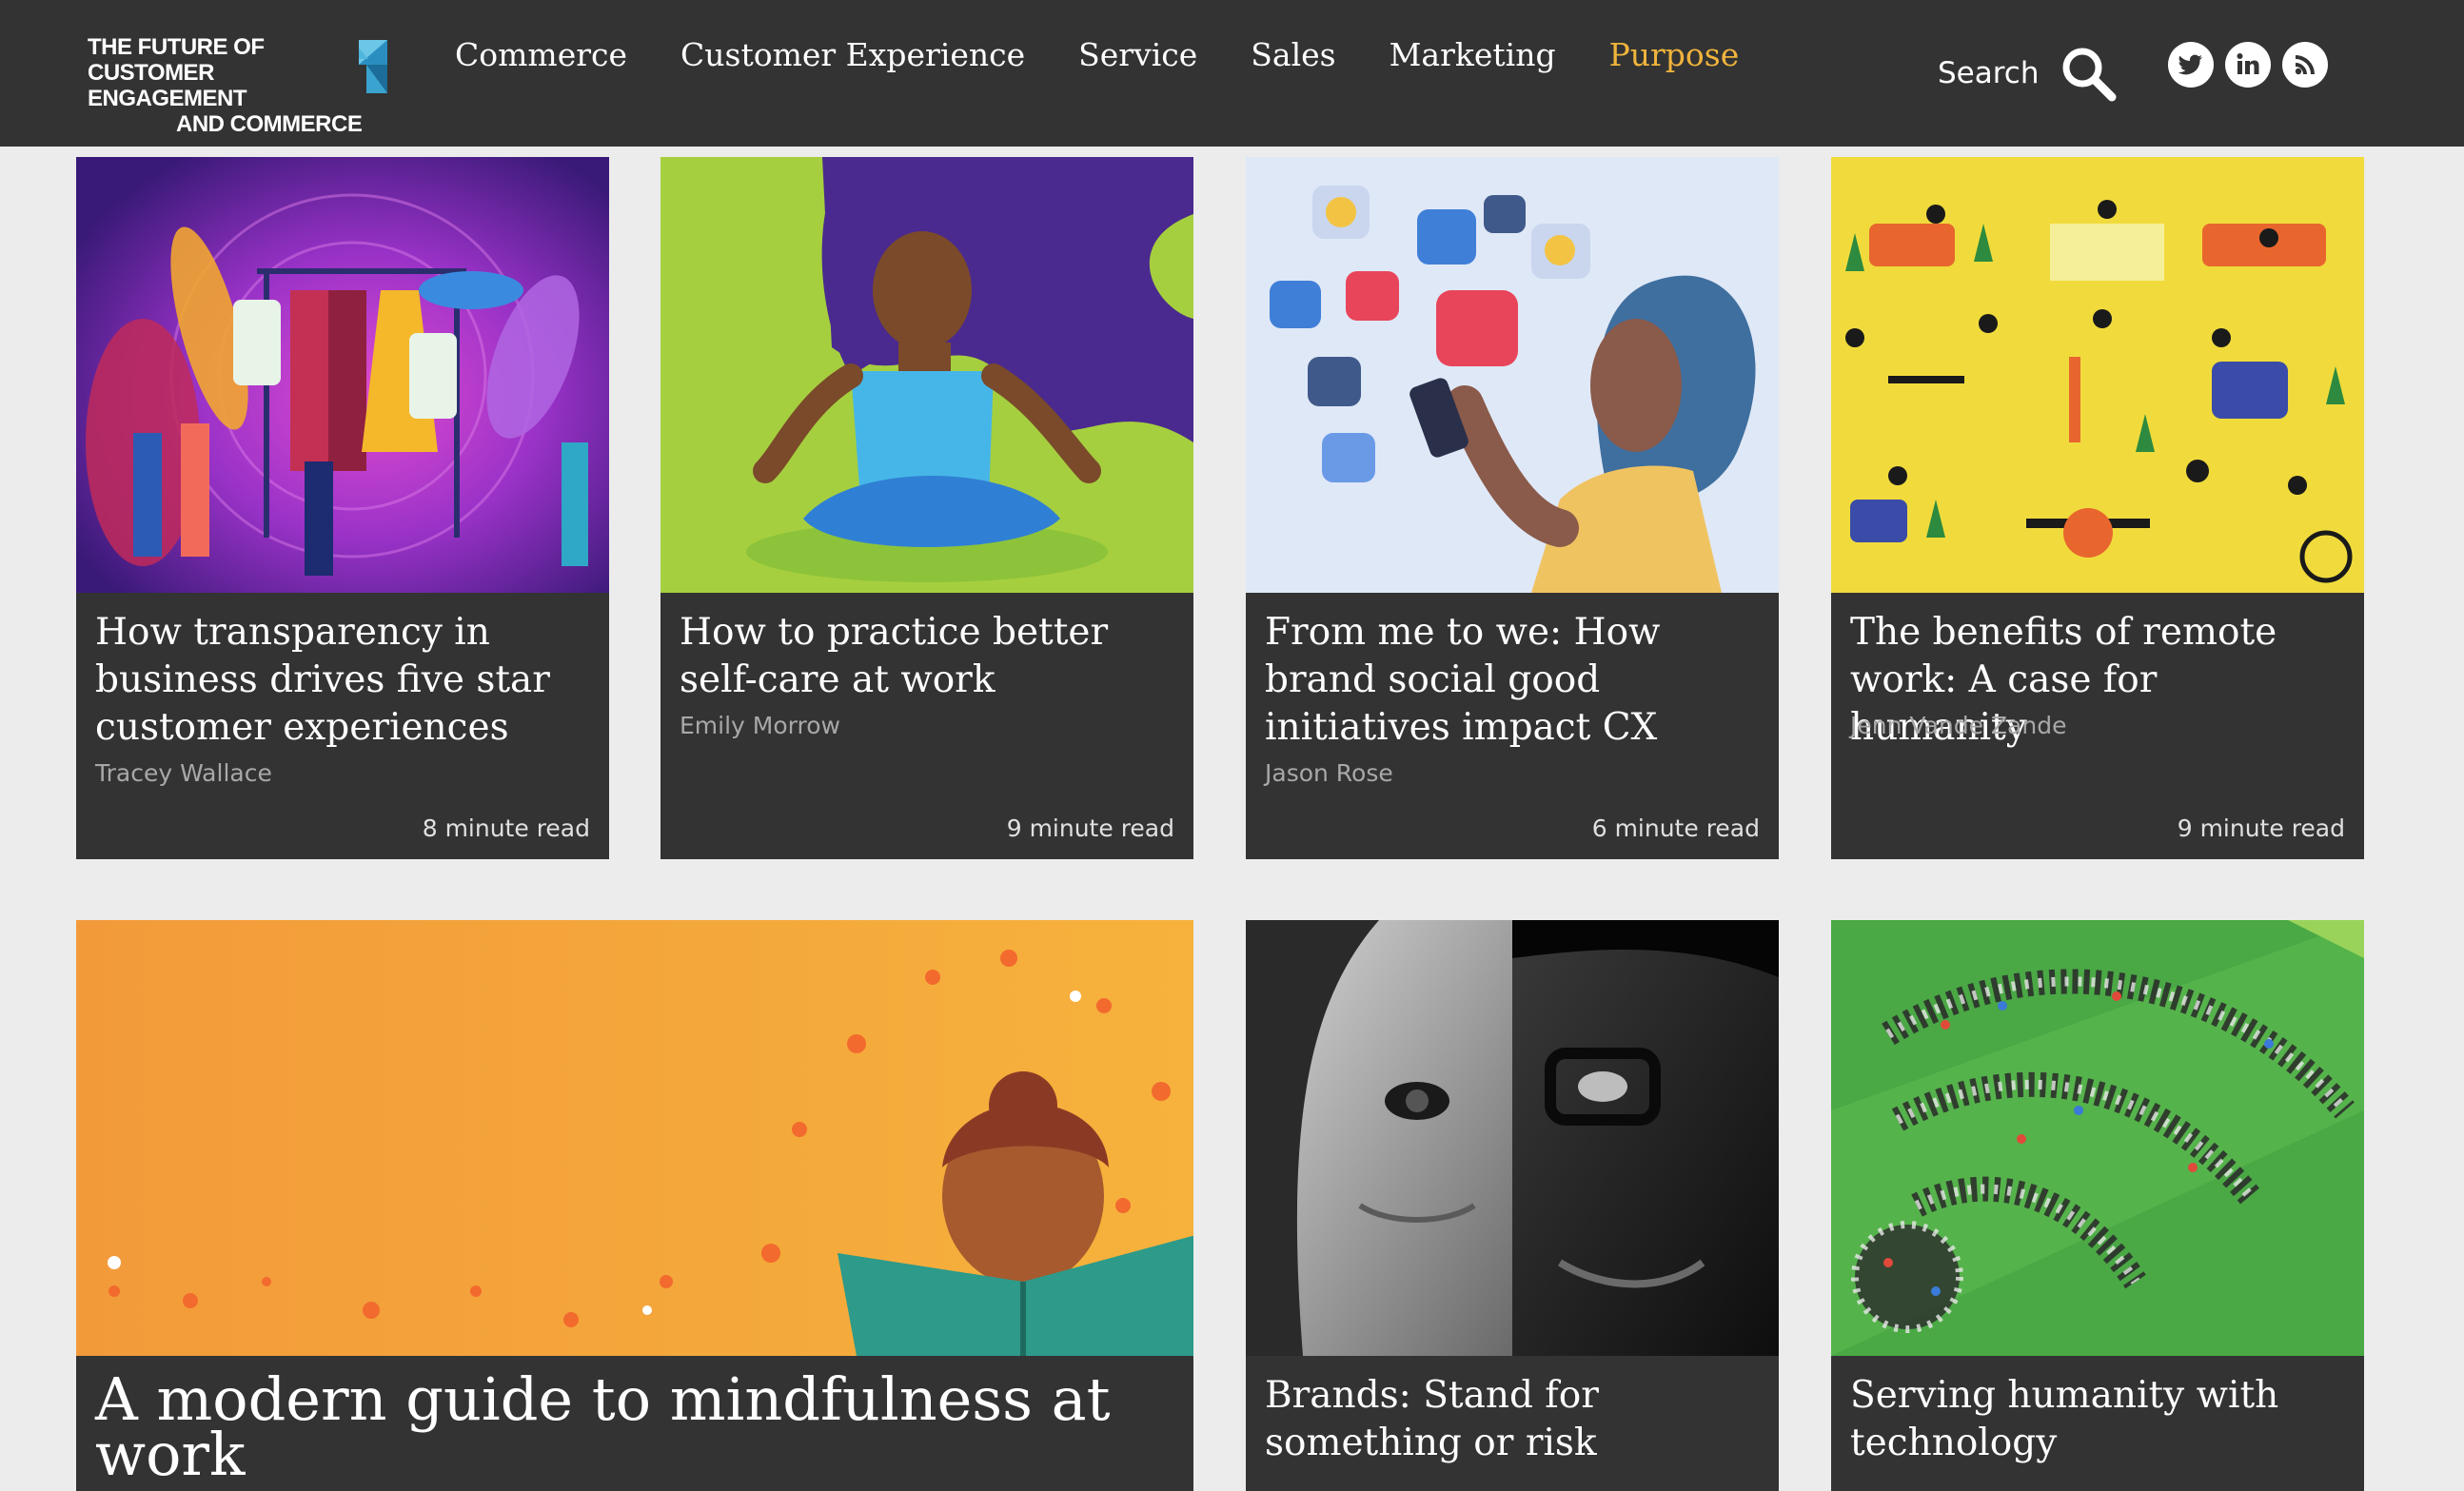 This screenshot has height=1491, width=2464. Describe the element at coordinates (1674, 54) in the screenshot. I see `nav-purpose: Purpose` at that location.